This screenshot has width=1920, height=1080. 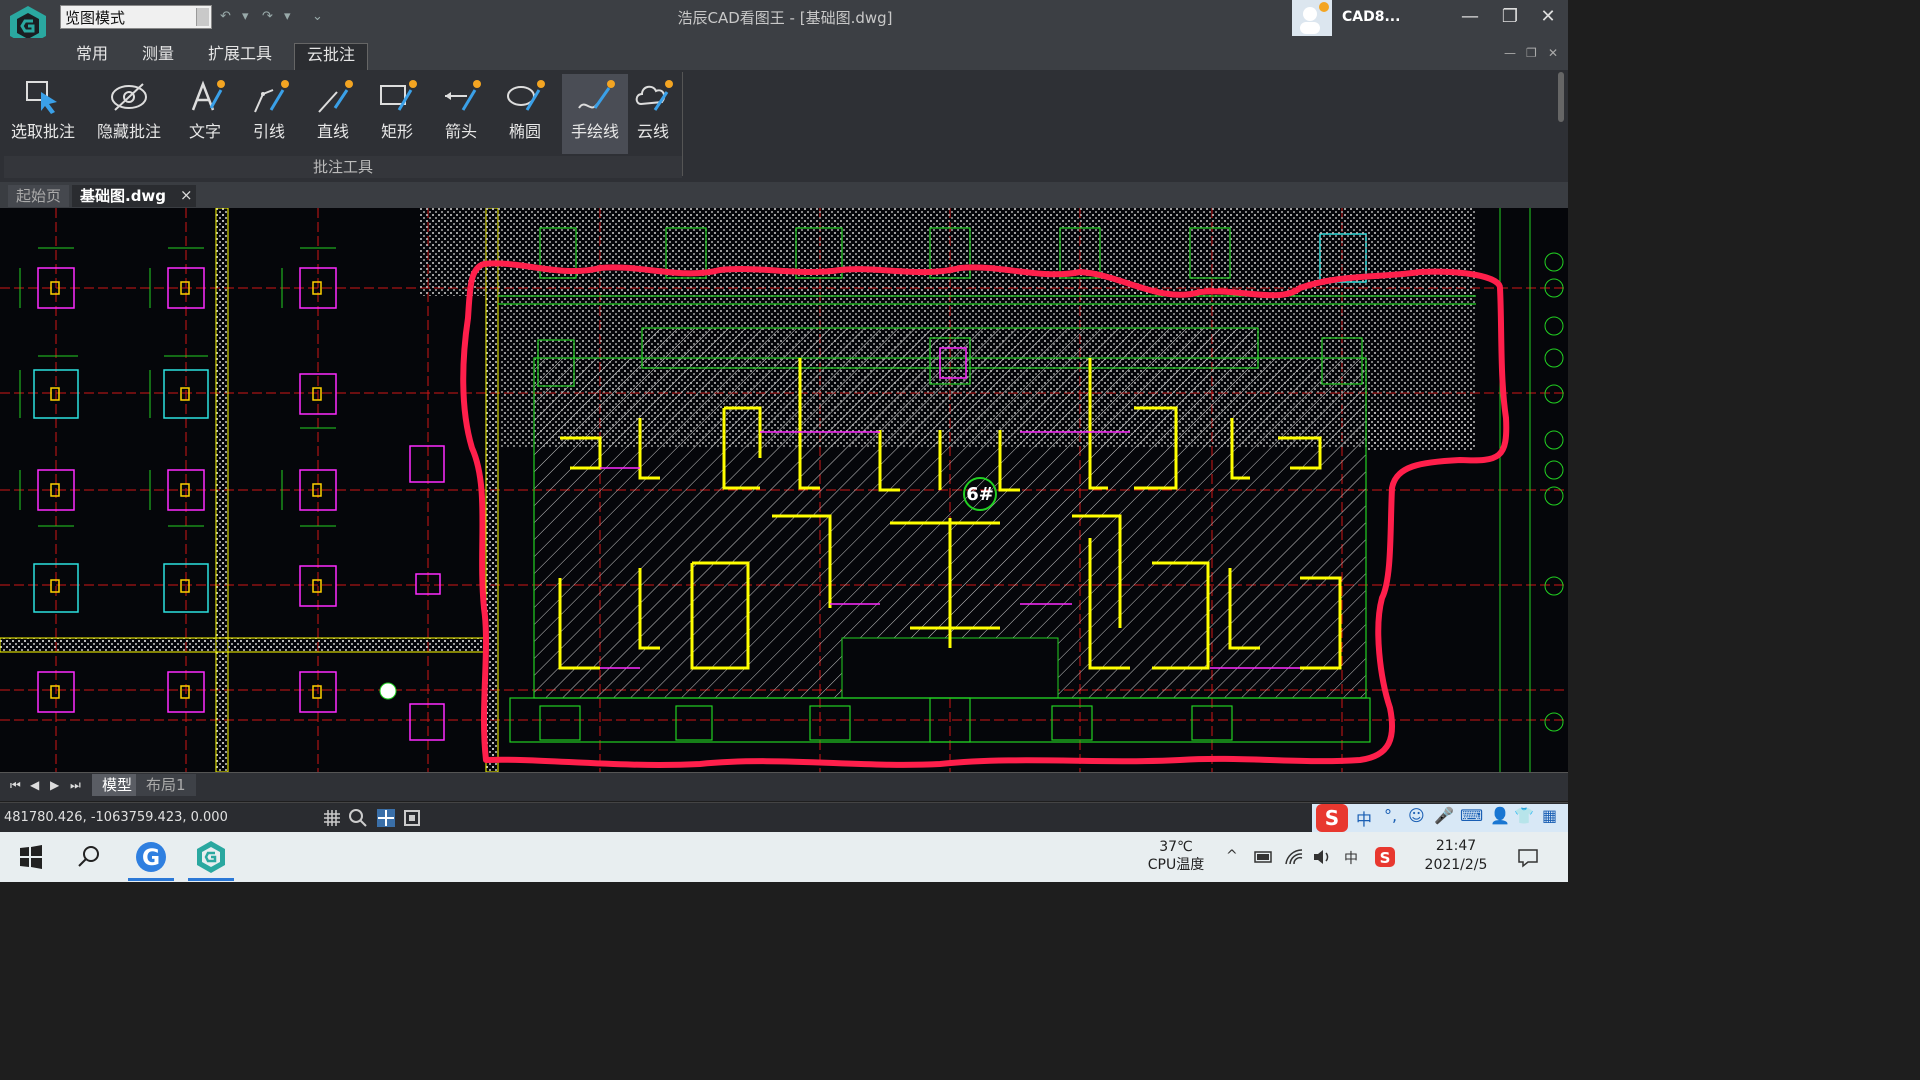 What do you see at coordinates (1470, 17) in the screenshot?
I see `minimize-icon: —` at bounding box center [1470, 17].